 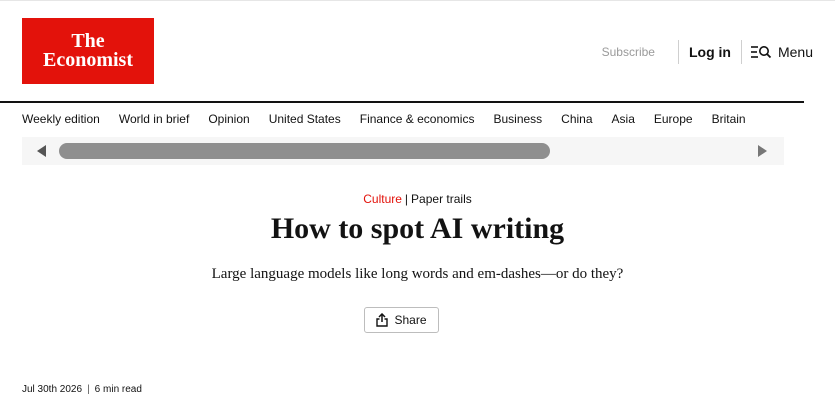 I want to click on scroll-right-arrow-icon, so click(x=762, y=151).